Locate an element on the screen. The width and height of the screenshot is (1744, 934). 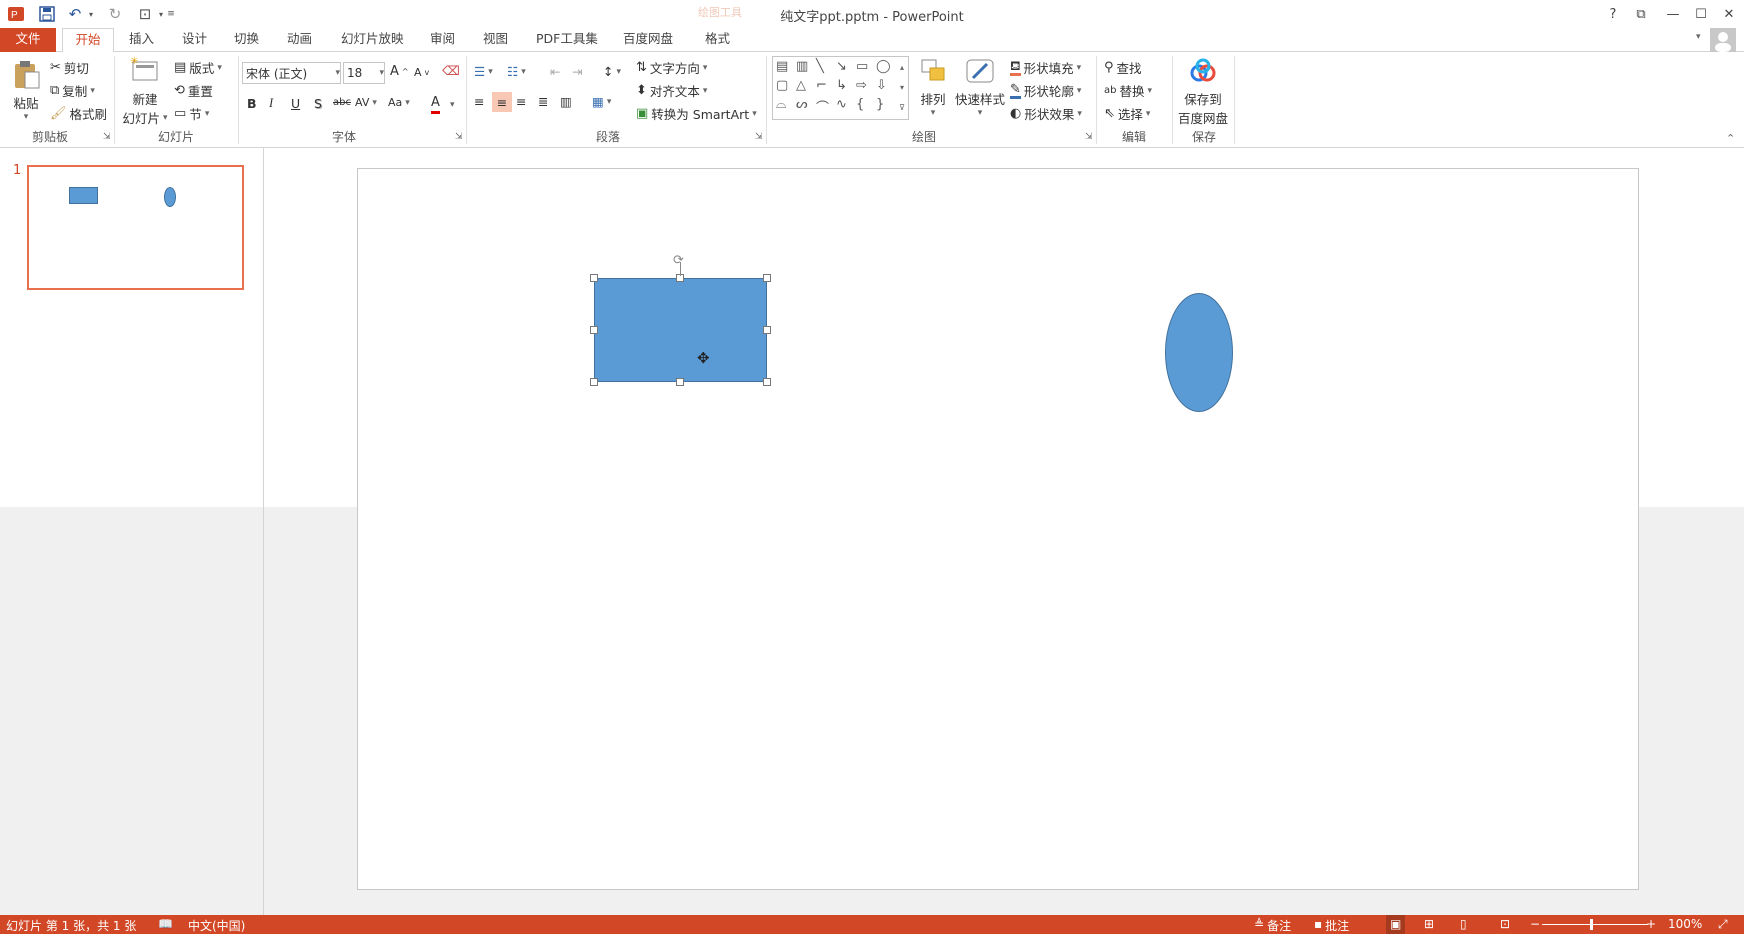
character-spacing-button: AV ▾ is located at coordinates (366, 102).